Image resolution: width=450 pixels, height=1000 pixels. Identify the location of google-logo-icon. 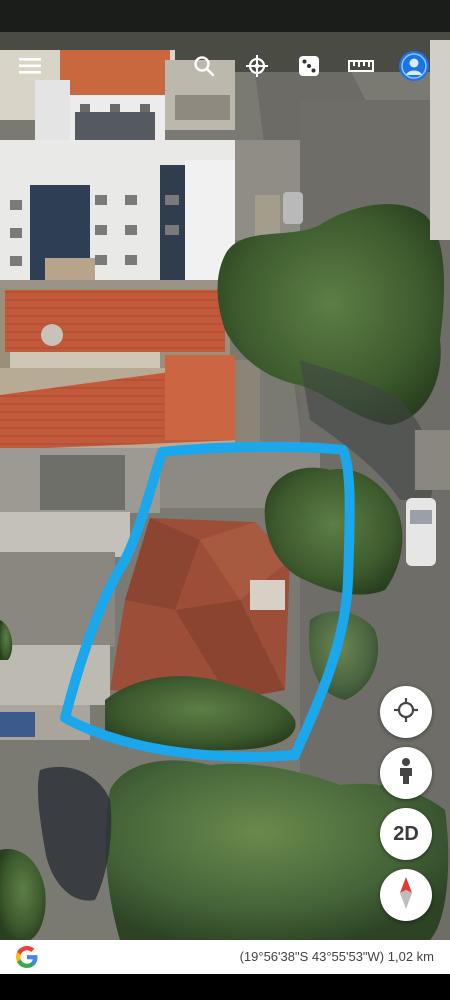
(27, 957).